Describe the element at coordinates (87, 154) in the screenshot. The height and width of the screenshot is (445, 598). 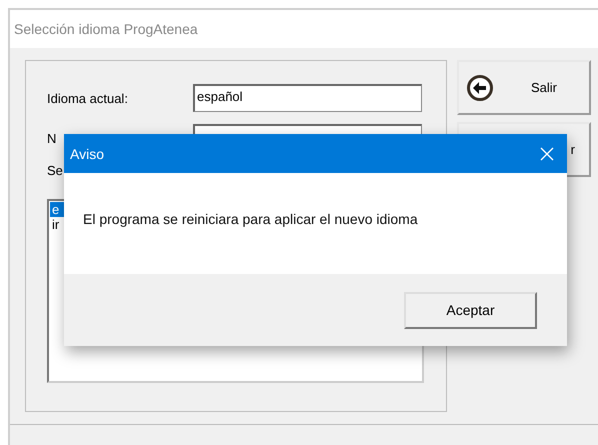
I see `dialog-title: Aviso` at that location.